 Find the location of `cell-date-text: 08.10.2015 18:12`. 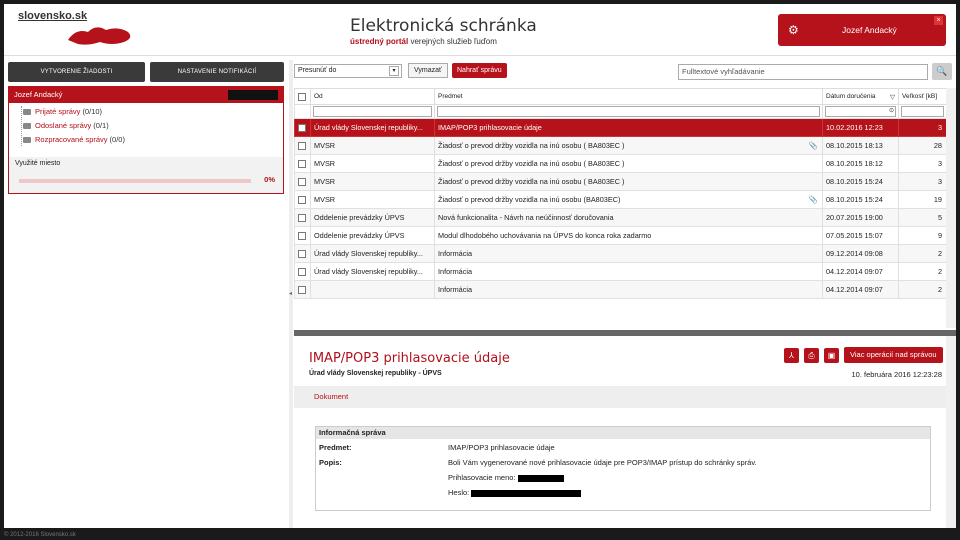

cell-date-text: 08.10.2015 18:12 is located at coordinates (854, 163).